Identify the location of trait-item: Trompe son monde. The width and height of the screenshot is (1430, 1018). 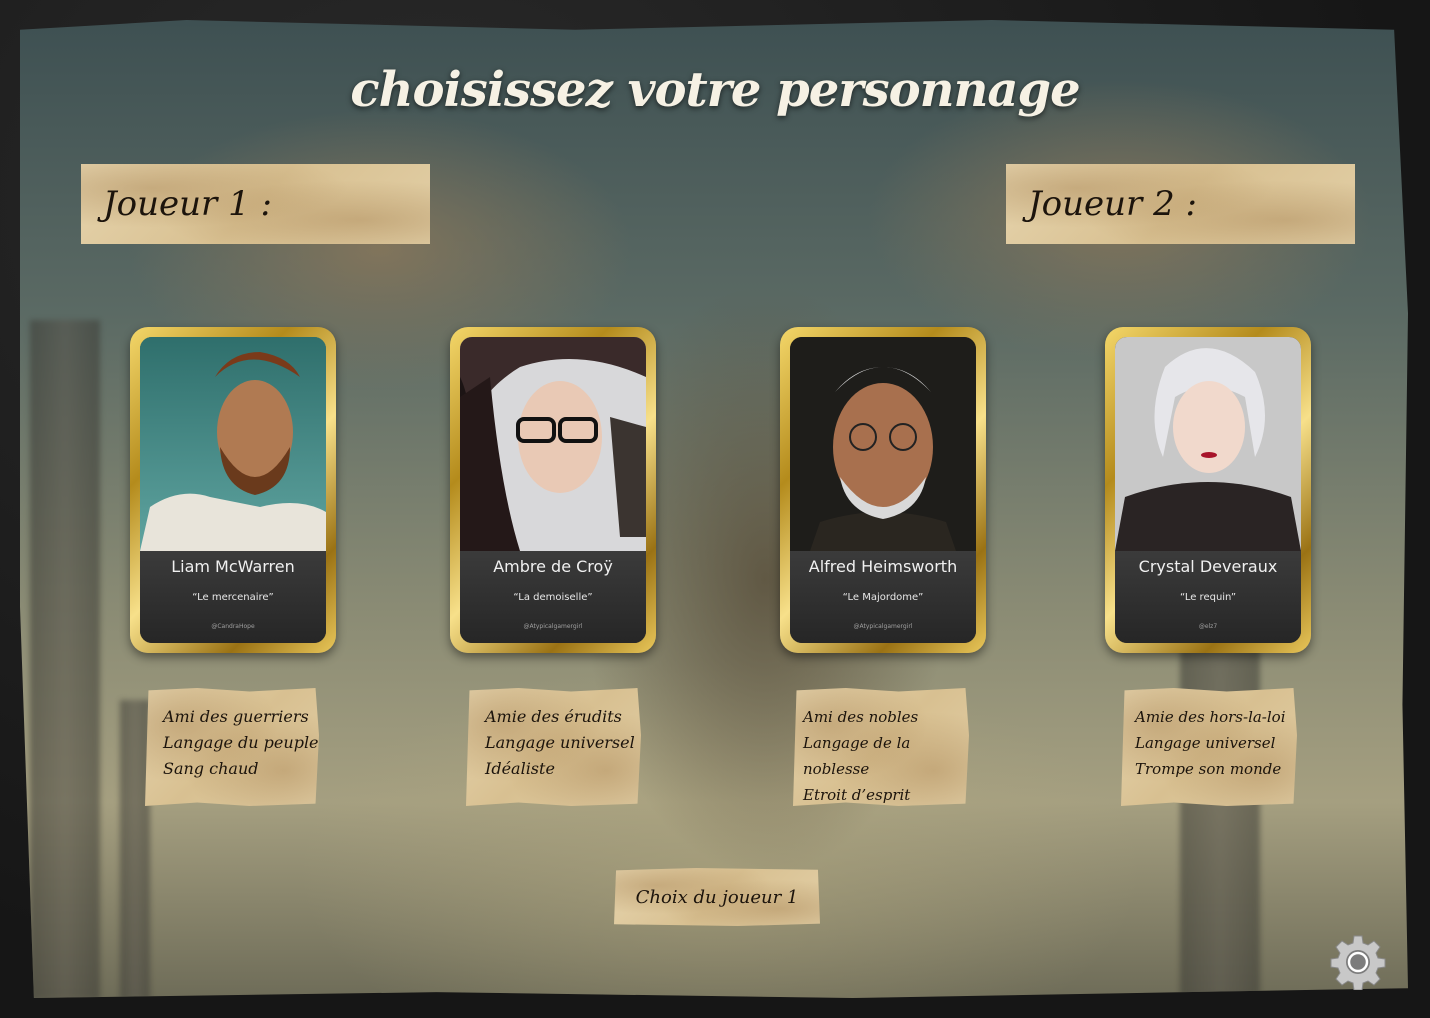
(1208, 769).